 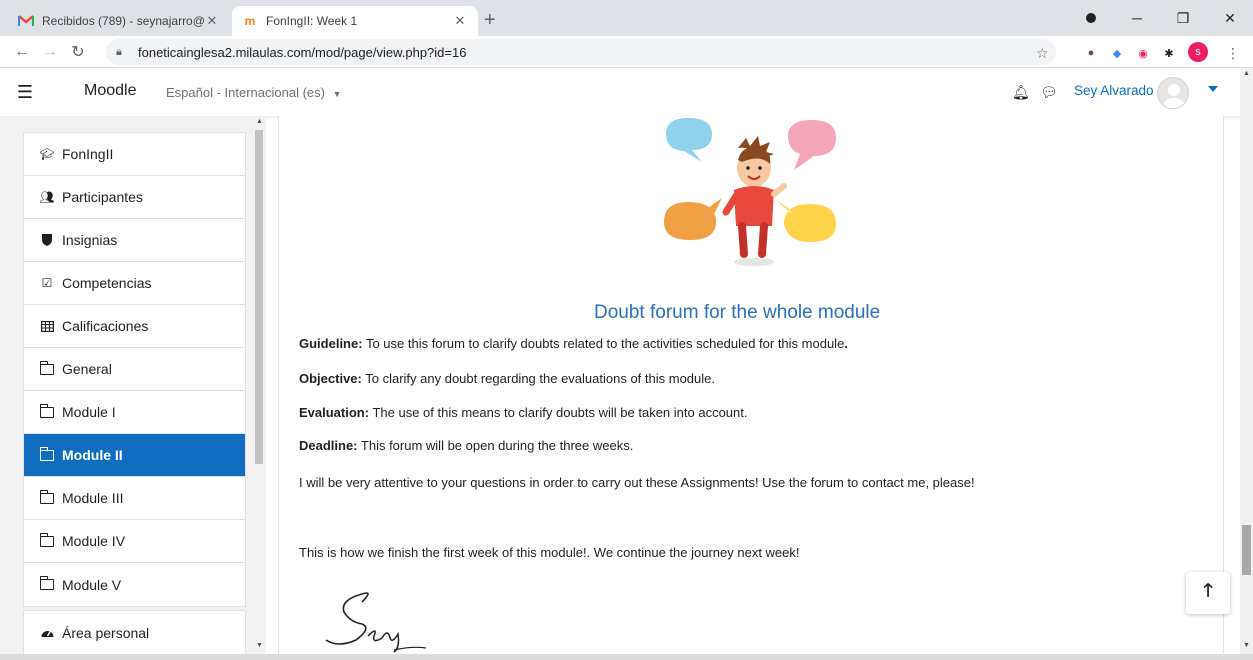 I want to click on sidebar-item-badges: Insignias, so click(x=134, y=240).